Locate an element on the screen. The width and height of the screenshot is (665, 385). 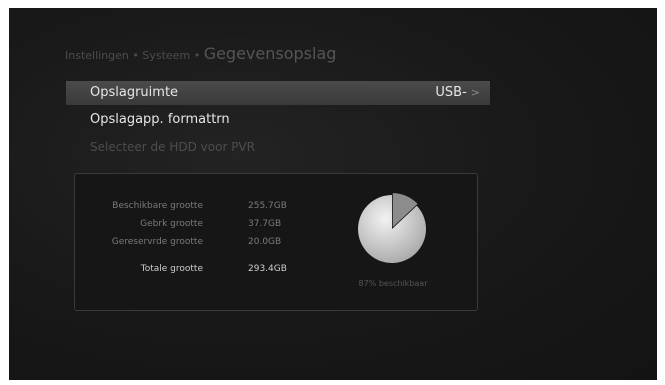
stat-row-reserved: Gereservrde grootte 20.0GB is located at coordinates (195, 246).